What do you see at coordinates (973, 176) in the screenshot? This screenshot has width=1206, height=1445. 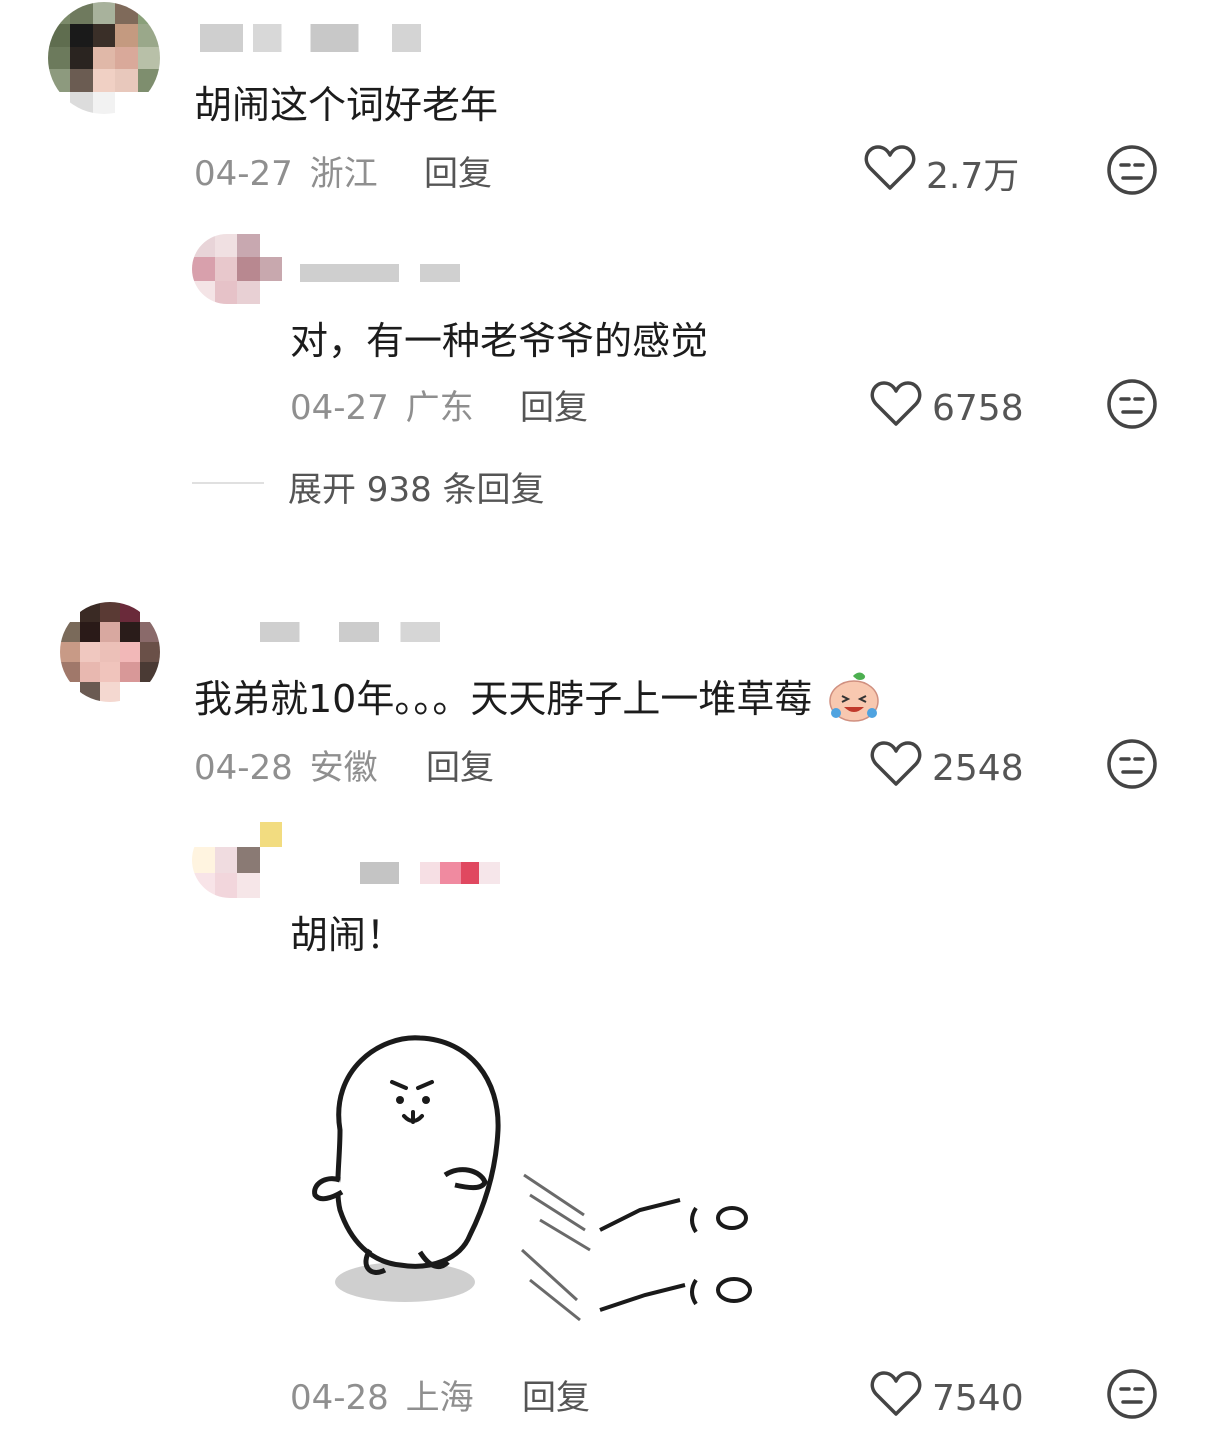 I see `like-count: 2.7万` at bounding box center [973, 176].